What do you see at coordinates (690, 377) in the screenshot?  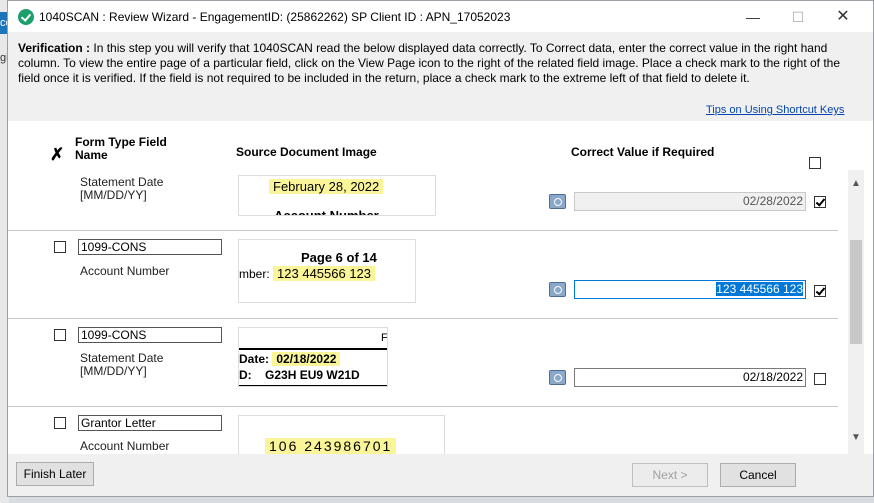 I see `correct-value-input: 02/18/2022` at bounding box center [690, 377].